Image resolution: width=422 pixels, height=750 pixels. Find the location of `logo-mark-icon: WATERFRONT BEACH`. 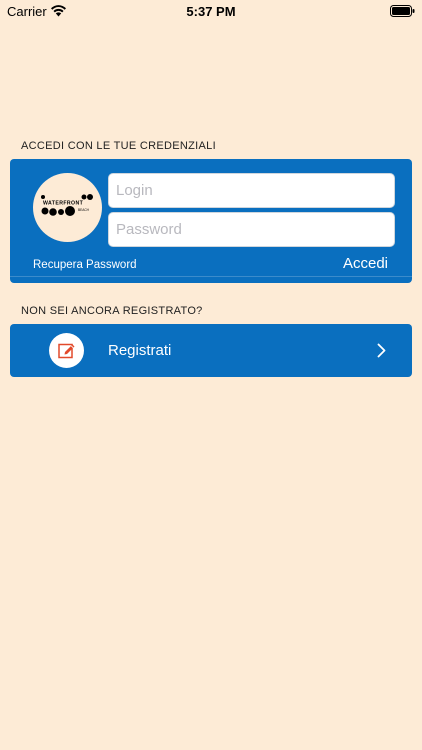

logo-mark-icon: WATERFRONT BEACH is located at coordinates (67, 205).